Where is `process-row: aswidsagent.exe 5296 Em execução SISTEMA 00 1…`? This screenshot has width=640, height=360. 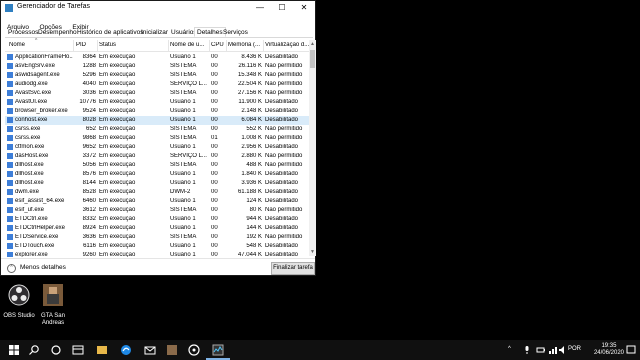
process-row: aswidsagent.exe 5296 Em execução SISTEMA 00 1… is located at coordinates (157, 75).